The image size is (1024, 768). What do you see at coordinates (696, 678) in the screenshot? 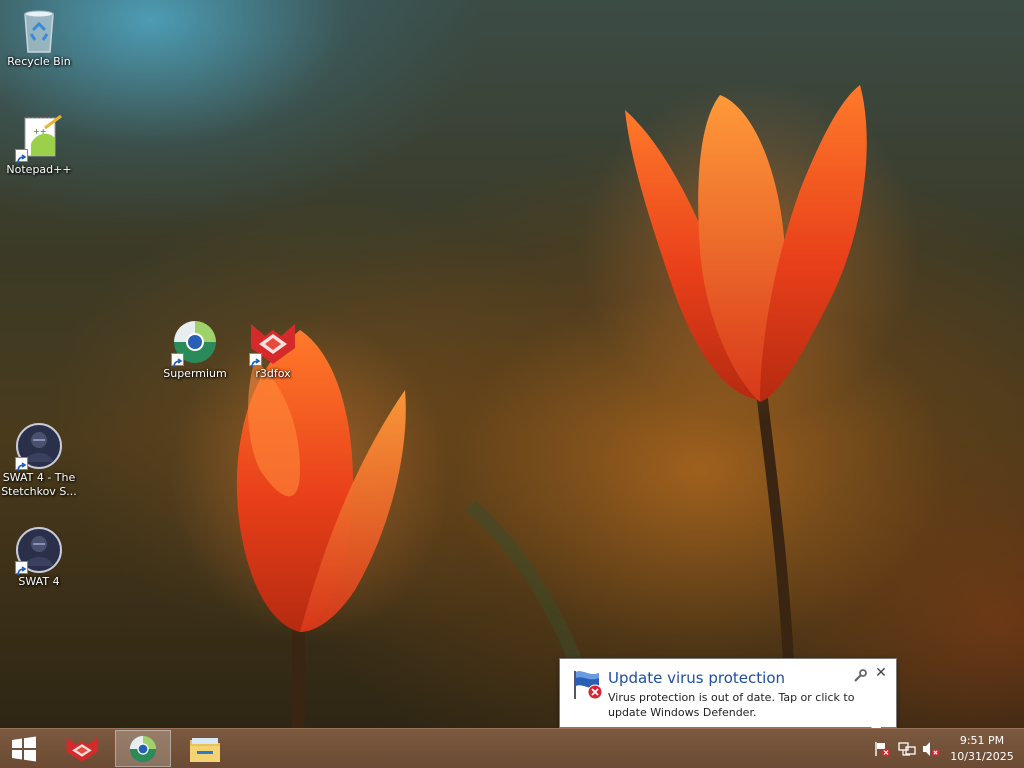
I see `notification-title: Update virus protection` at bounding box center [696, 678].